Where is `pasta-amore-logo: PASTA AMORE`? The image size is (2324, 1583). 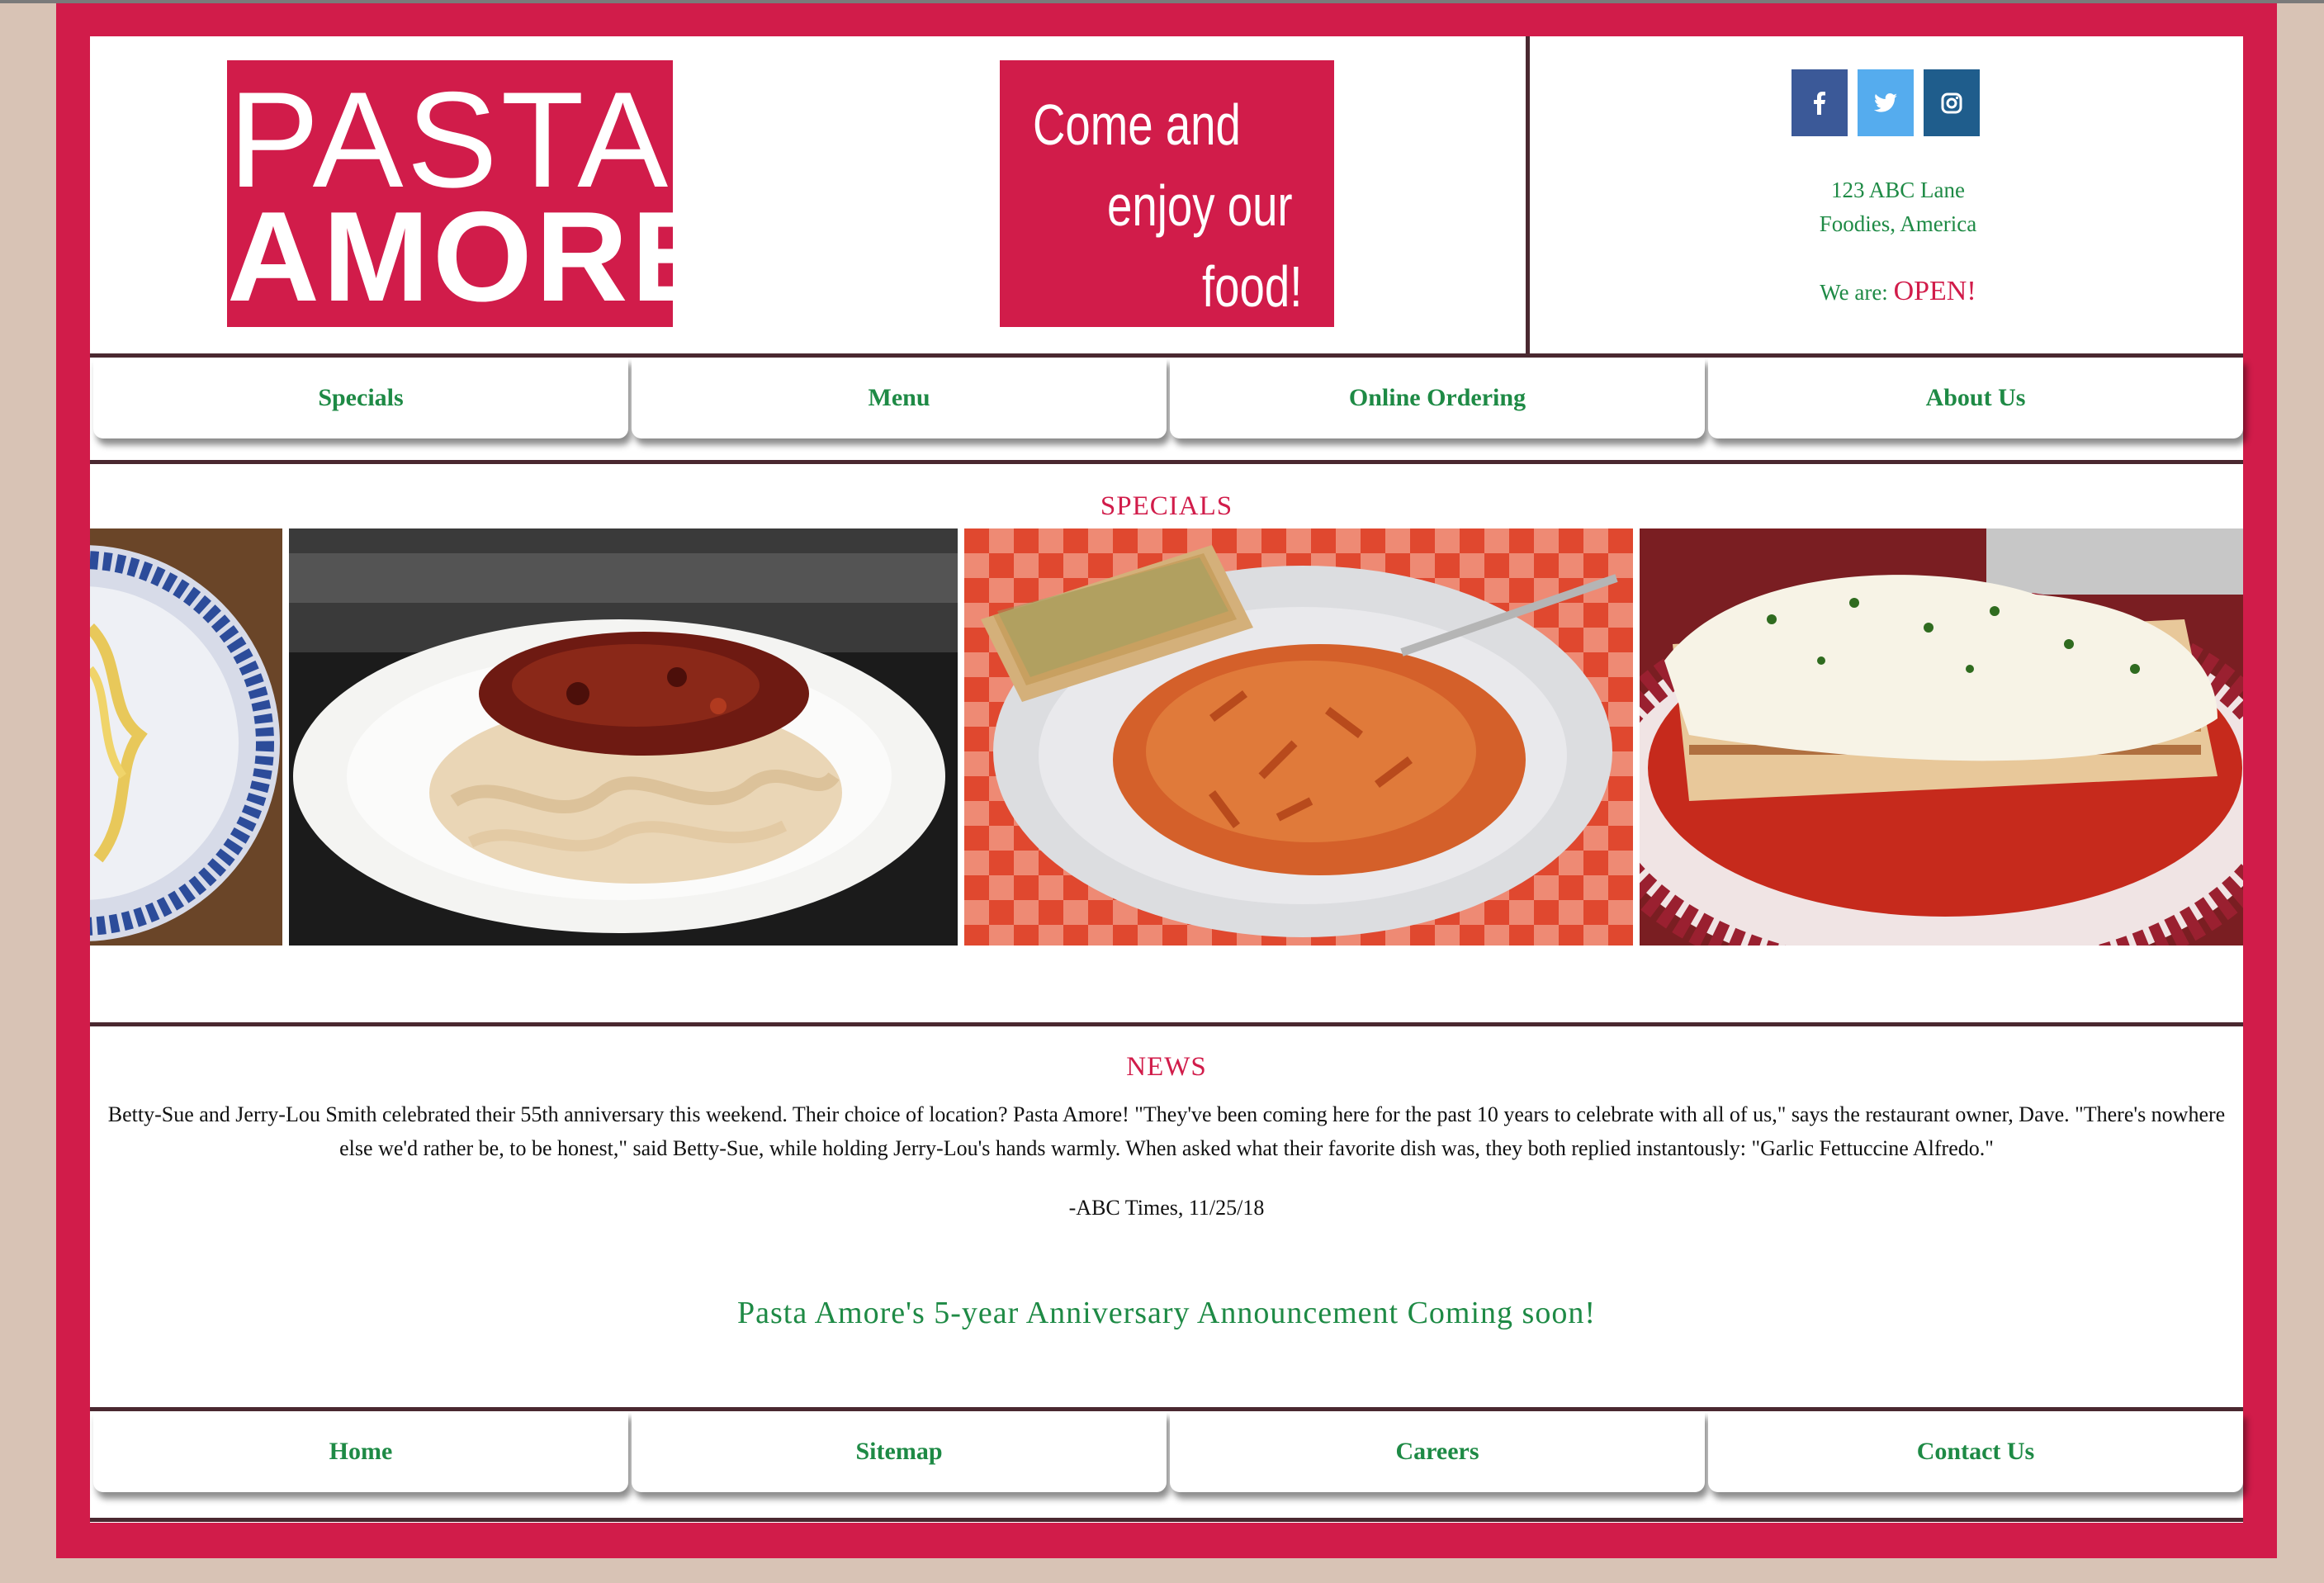
pasta-amore-logo: PASTA AMORE is located at coordinates (450, 194).